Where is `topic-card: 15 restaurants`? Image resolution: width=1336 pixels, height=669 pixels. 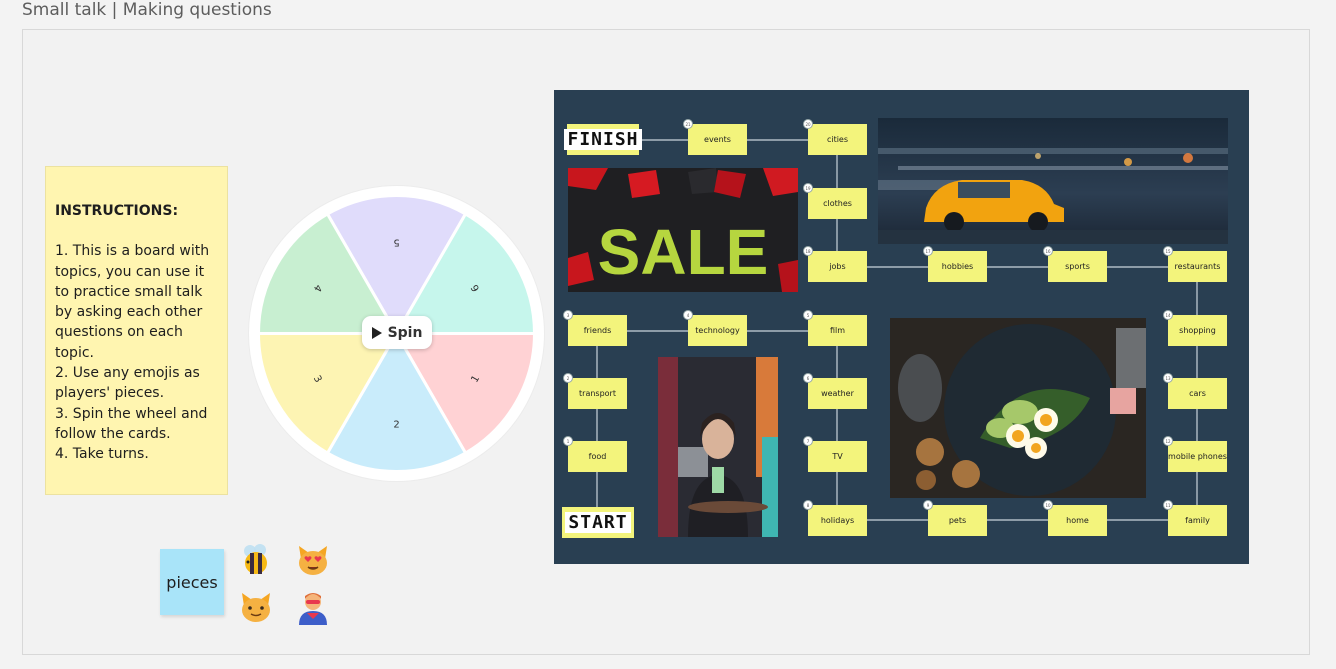
topic-card: 15 restaurants is located at coordinates (1195, 264).